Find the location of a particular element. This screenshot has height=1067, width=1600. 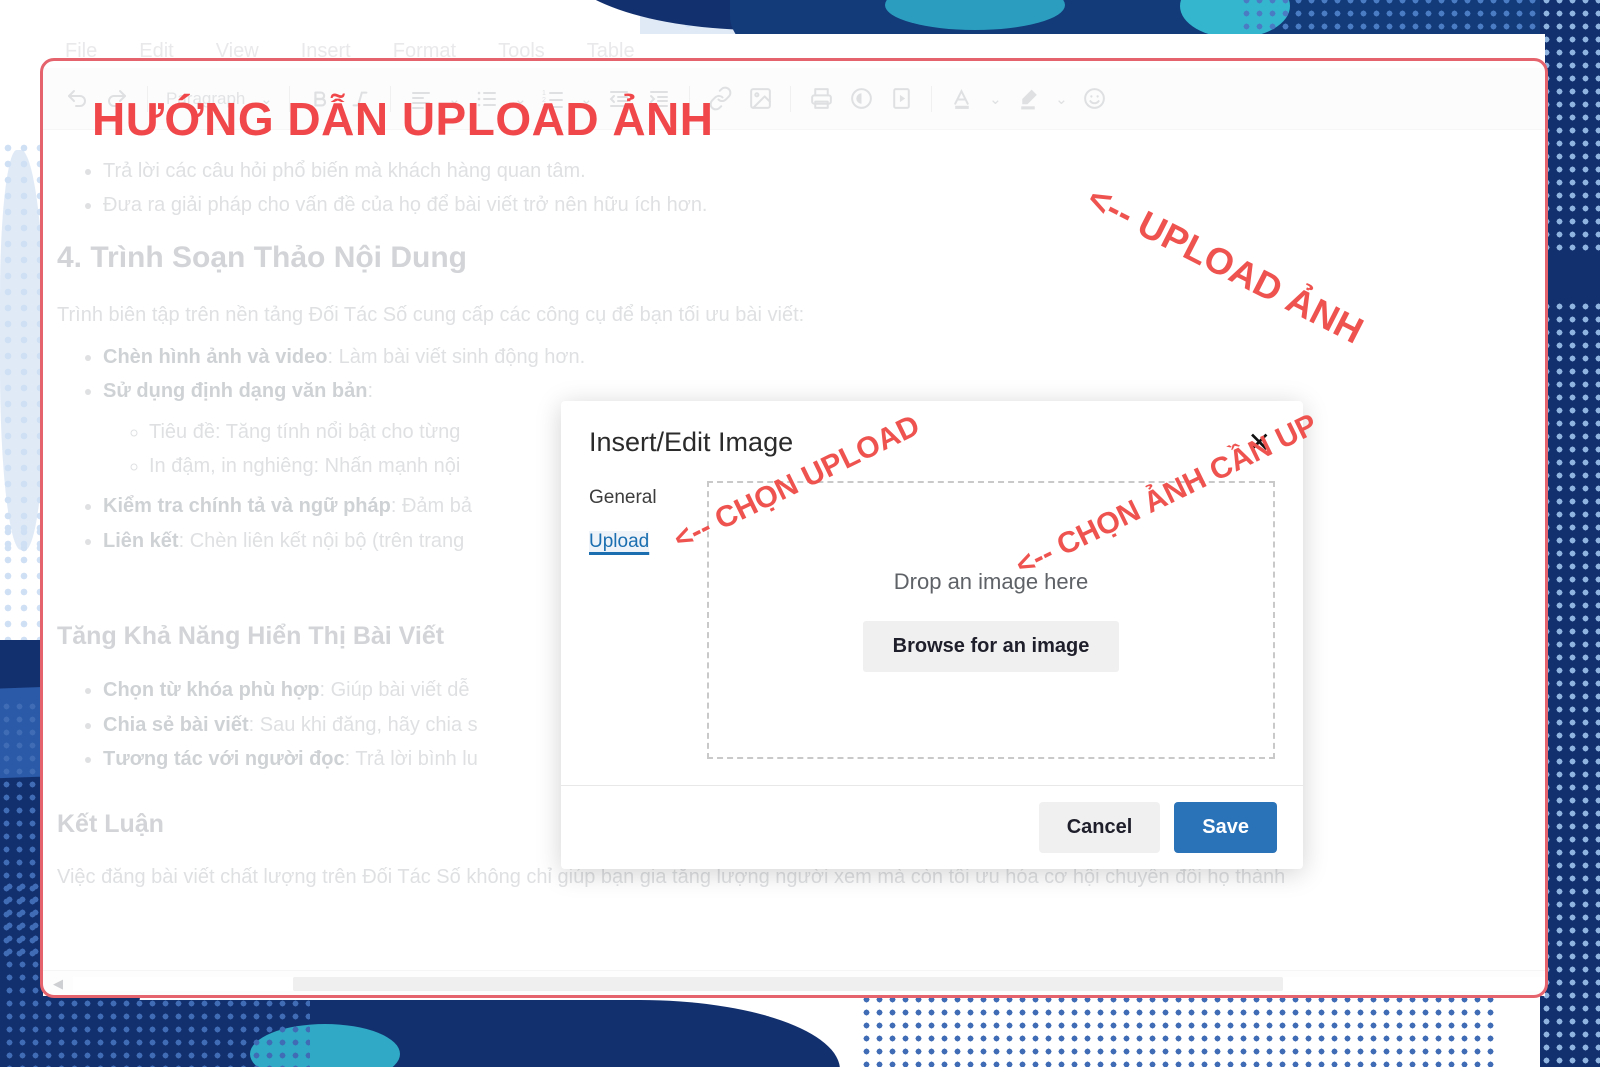

text-color-icon is located at coordinates (962, 99).